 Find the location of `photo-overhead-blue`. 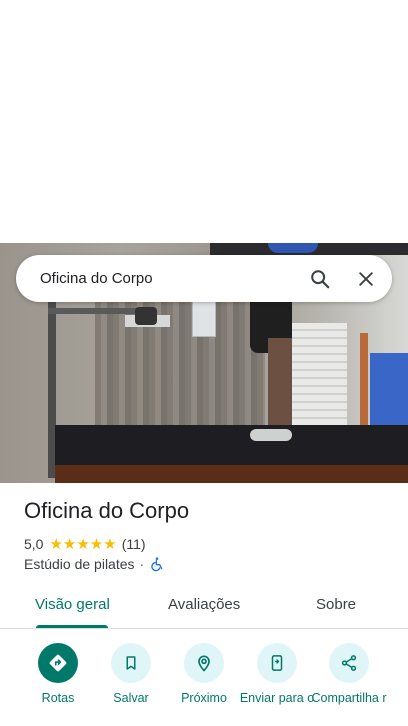

photo-overhead-blue is located at coordinates (293, 248).